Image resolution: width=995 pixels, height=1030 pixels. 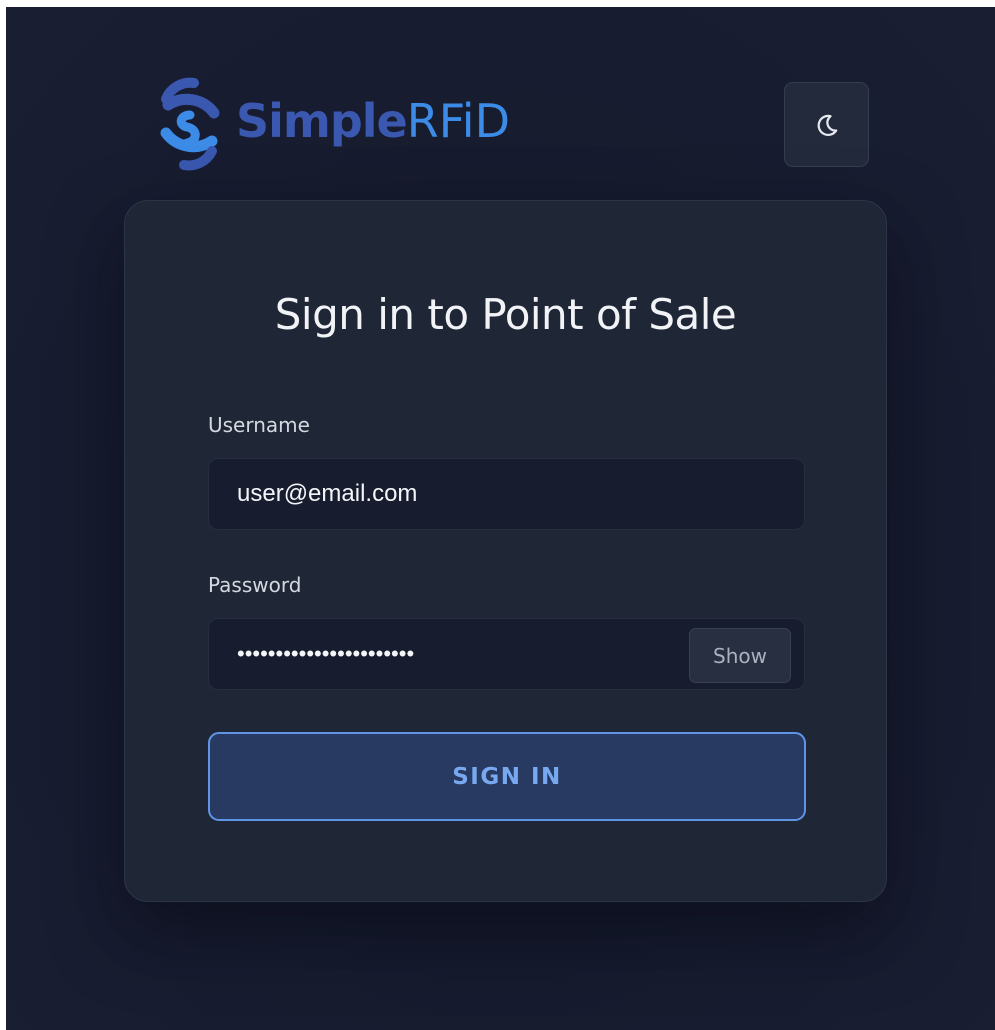 I want to click on sign-in-button: SIGN IN, so click(x=507, y=776).